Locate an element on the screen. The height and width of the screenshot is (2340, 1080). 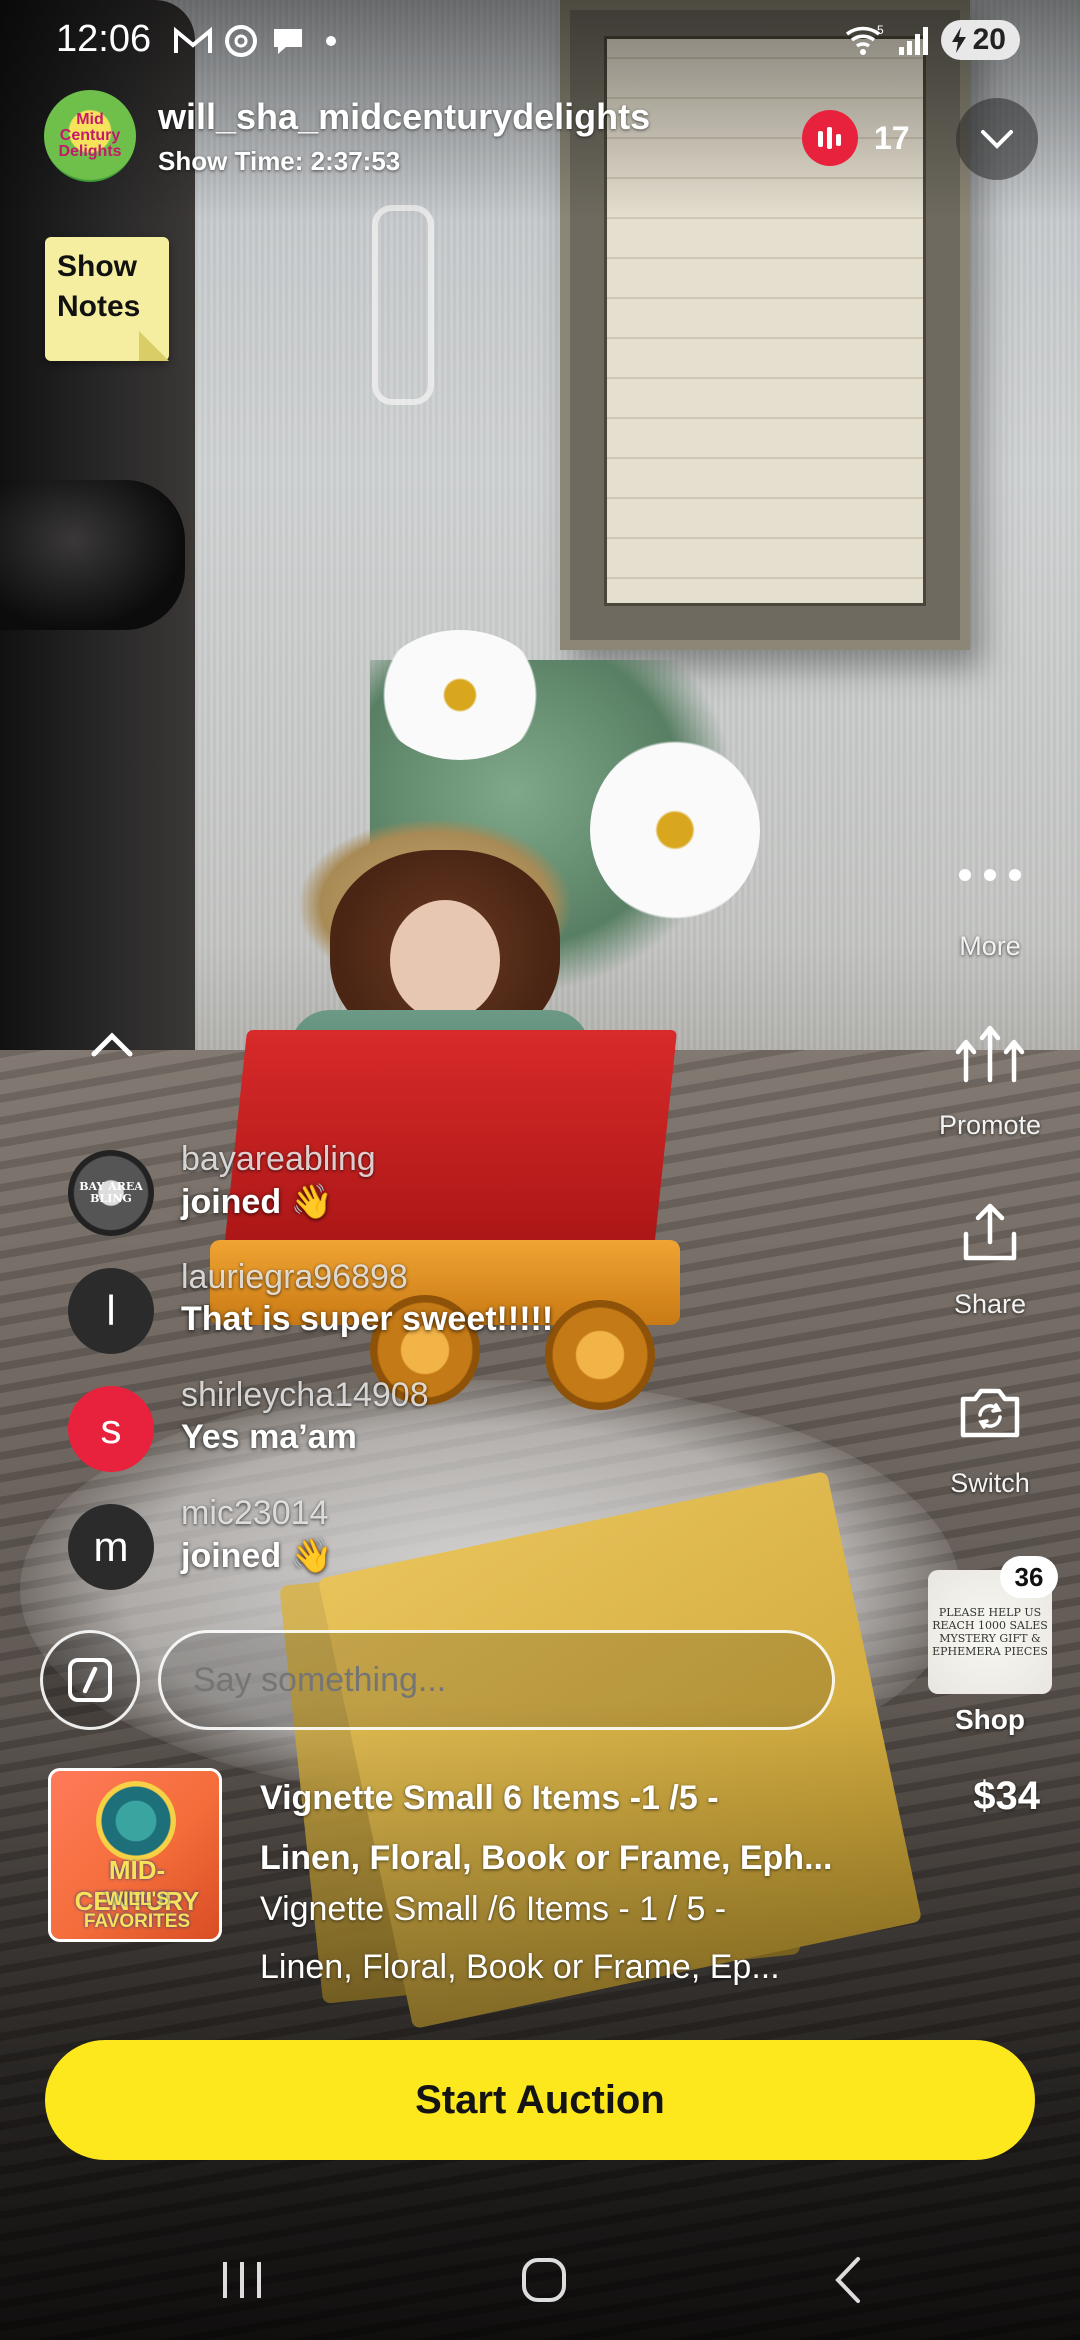
chat-avatar-letter: s is located at coordinates (111, 1428).